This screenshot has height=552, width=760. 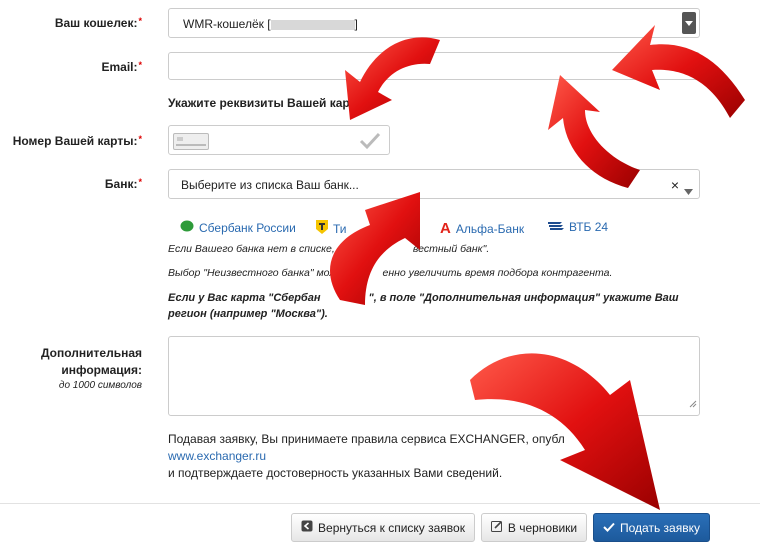 I want to click on rules-link: www.exchanger.ru, so click(x=217, y=456).